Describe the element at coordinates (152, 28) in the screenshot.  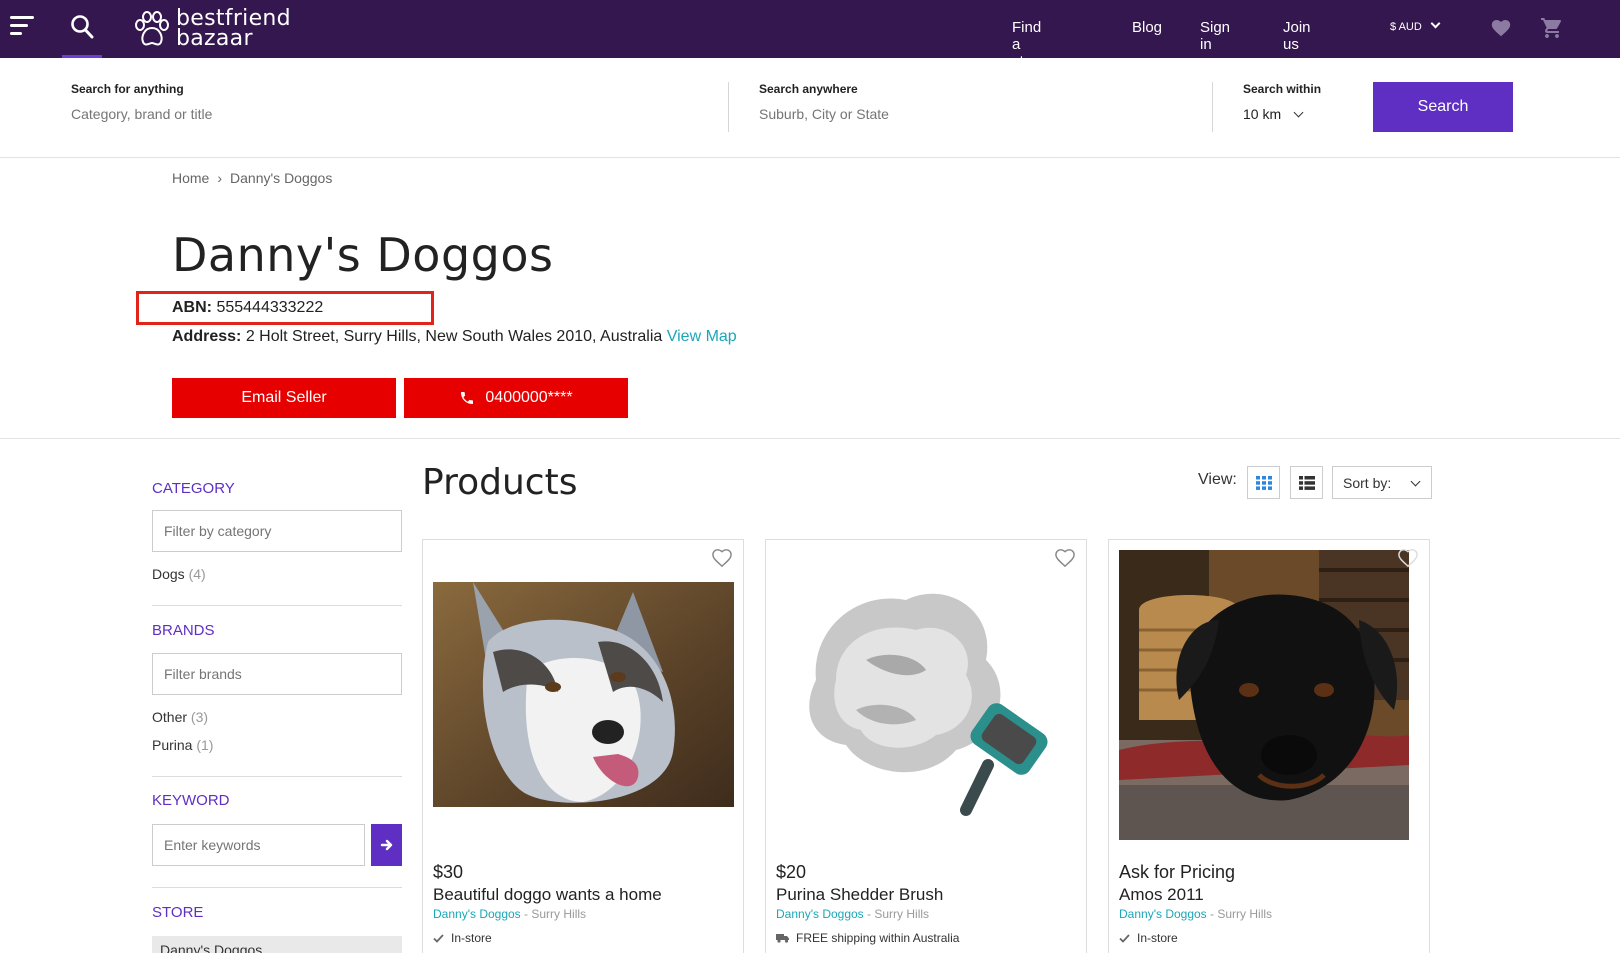
I see `paw-icon` at that location.